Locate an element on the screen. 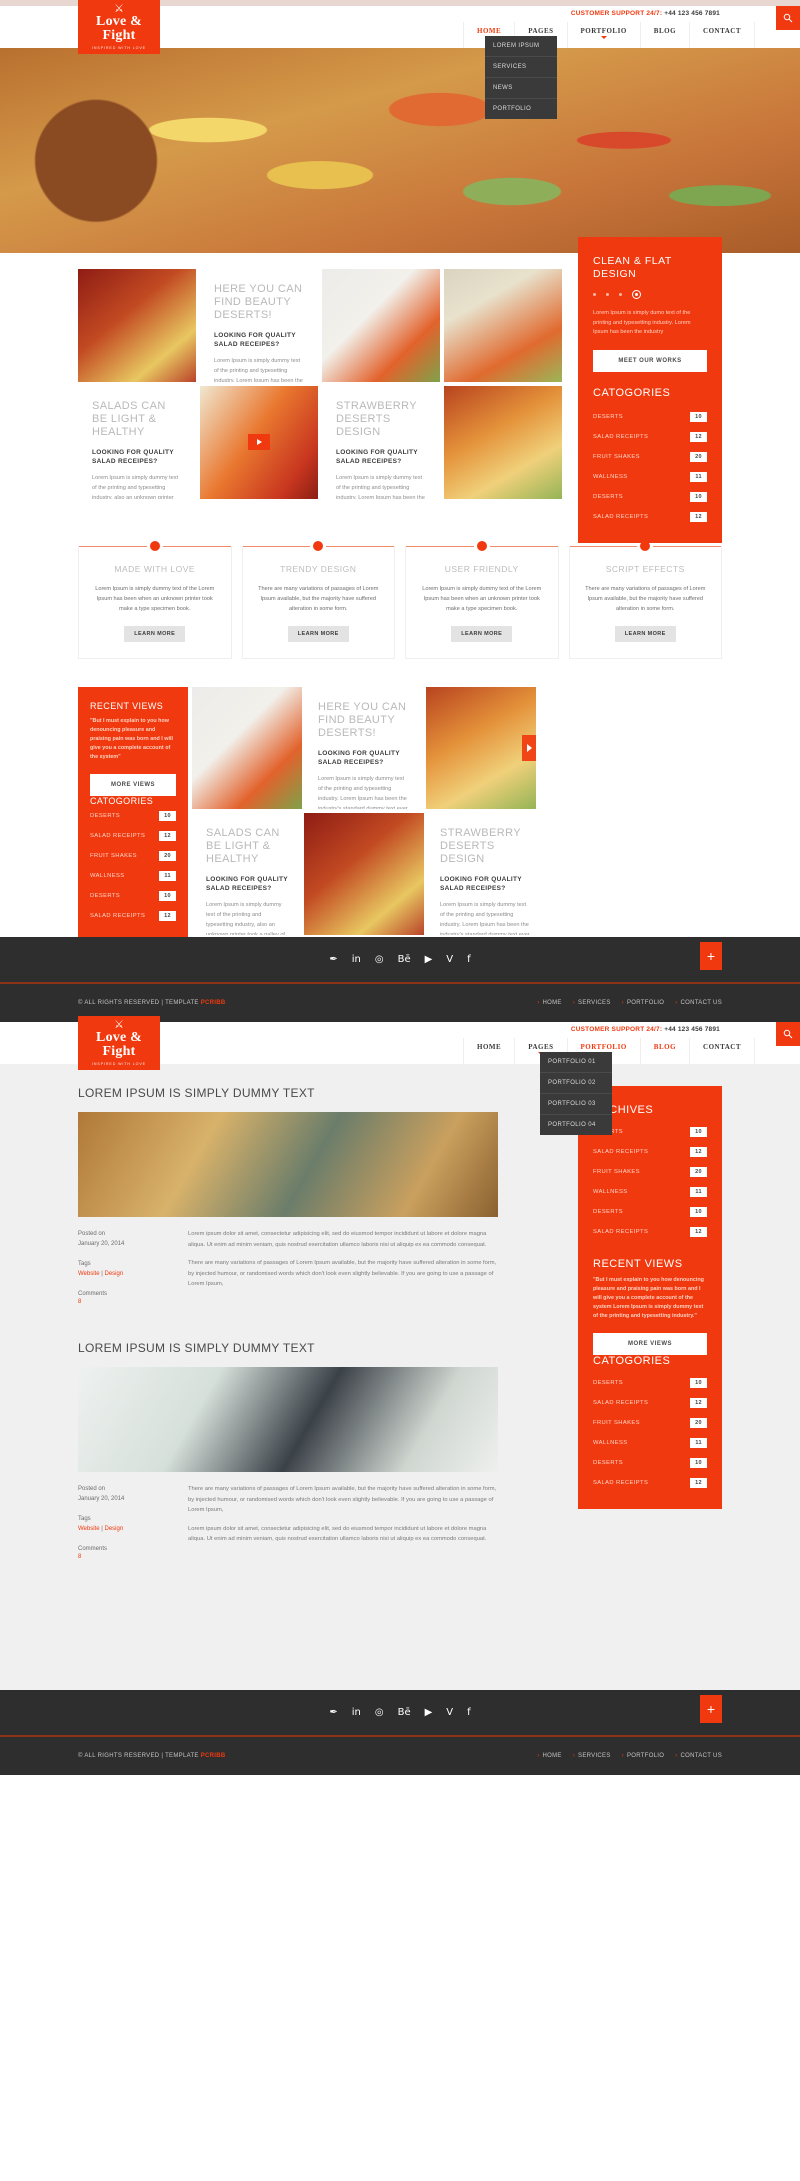 Image resolution: width=800 pixels, height=2181 pixels. gallery-play-button is located at coordinates (259, 442).